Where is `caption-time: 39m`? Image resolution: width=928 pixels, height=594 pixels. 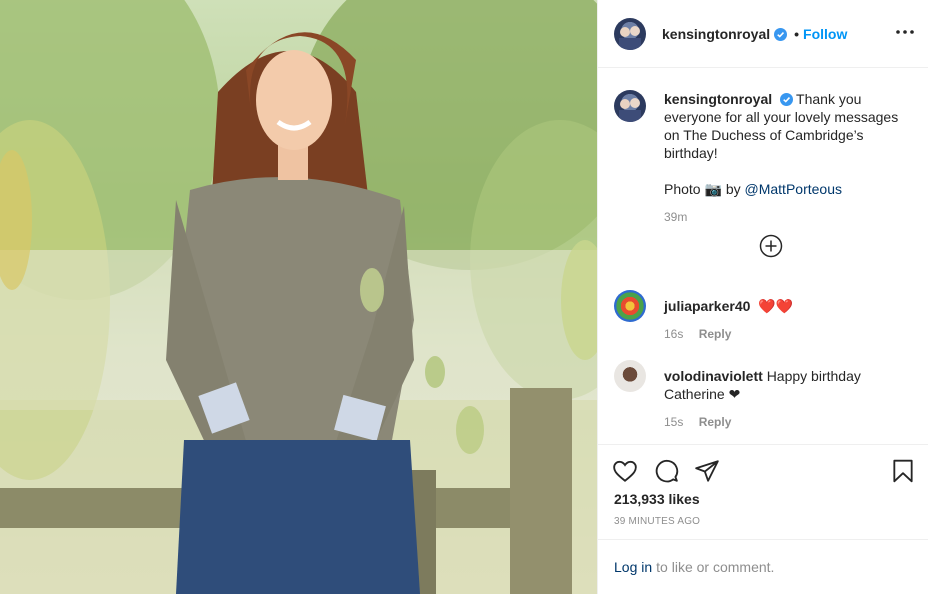 caption-time: 39m is located at coordinates (675, 217).